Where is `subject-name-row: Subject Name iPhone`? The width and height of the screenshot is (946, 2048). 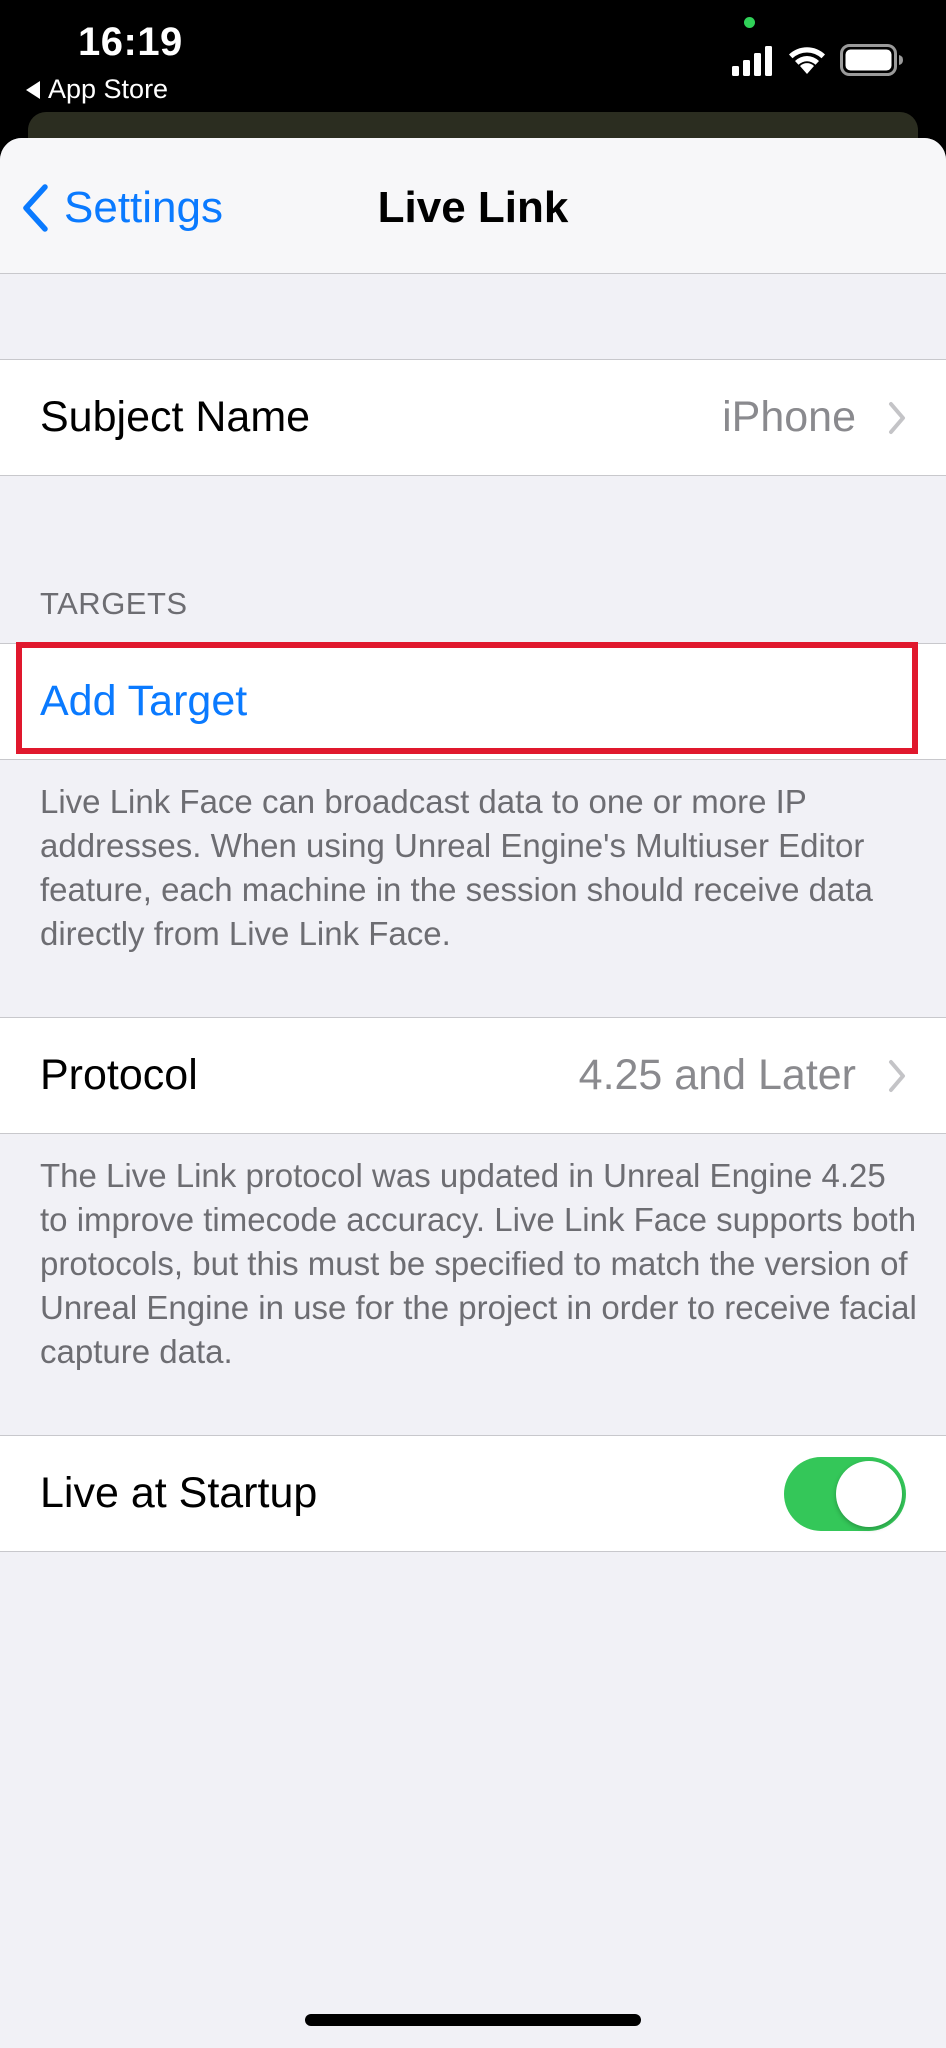
subject-name-row: Subject Name iPhone is located at coordinates (473, 417).